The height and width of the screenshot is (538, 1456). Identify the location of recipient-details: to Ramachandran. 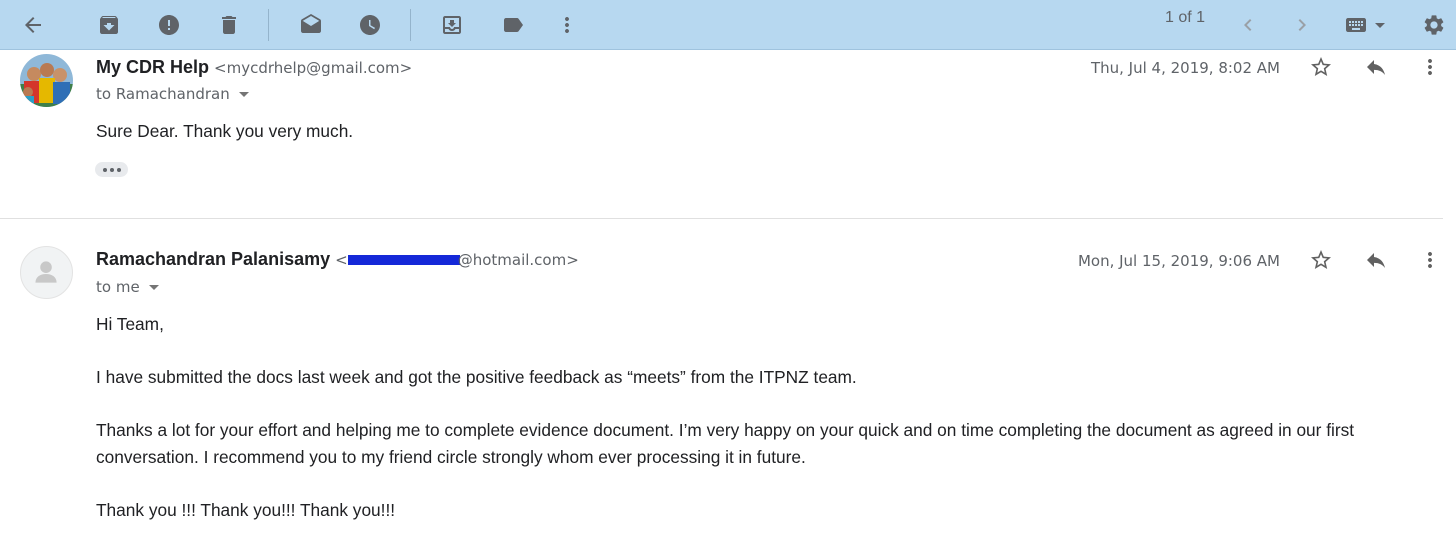
(172, 94).